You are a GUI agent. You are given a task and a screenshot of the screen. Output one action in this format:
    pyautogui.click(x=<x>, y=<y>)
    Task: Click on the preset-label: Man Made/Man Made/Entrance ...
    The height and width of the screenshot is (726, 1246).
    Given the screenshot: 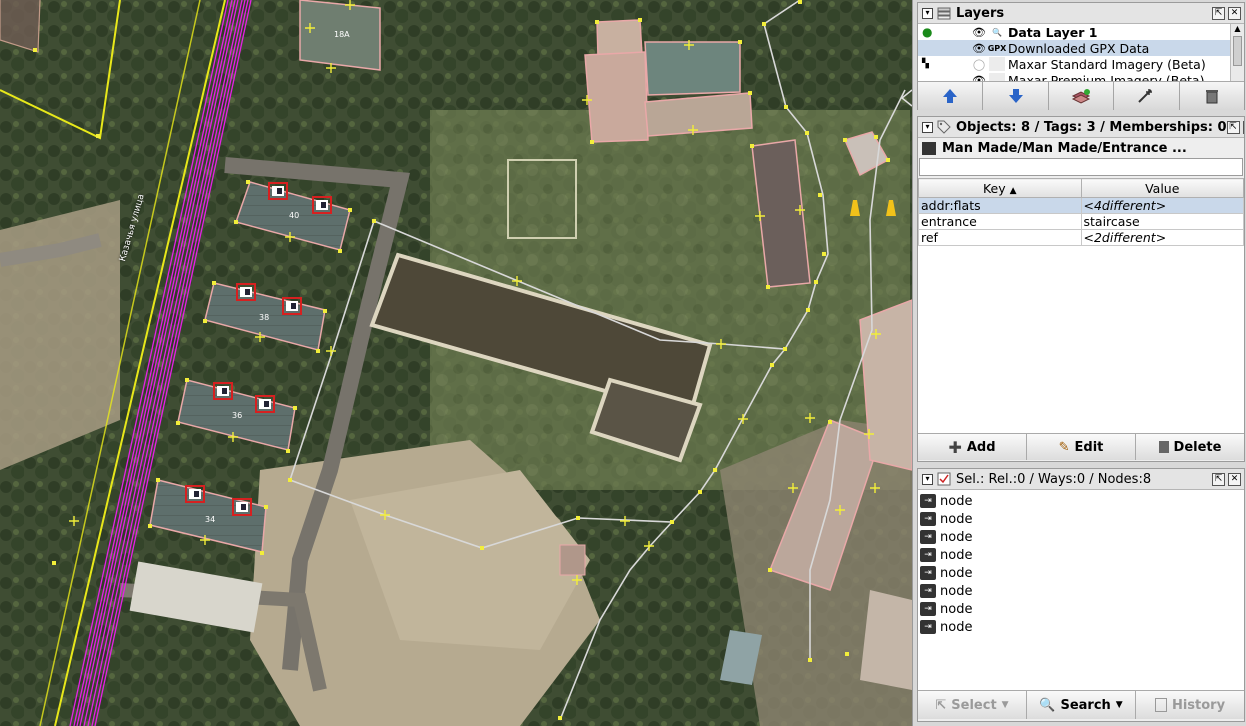 What is the action you would take?
    pyautogui.click(x=1064, y=148)
    